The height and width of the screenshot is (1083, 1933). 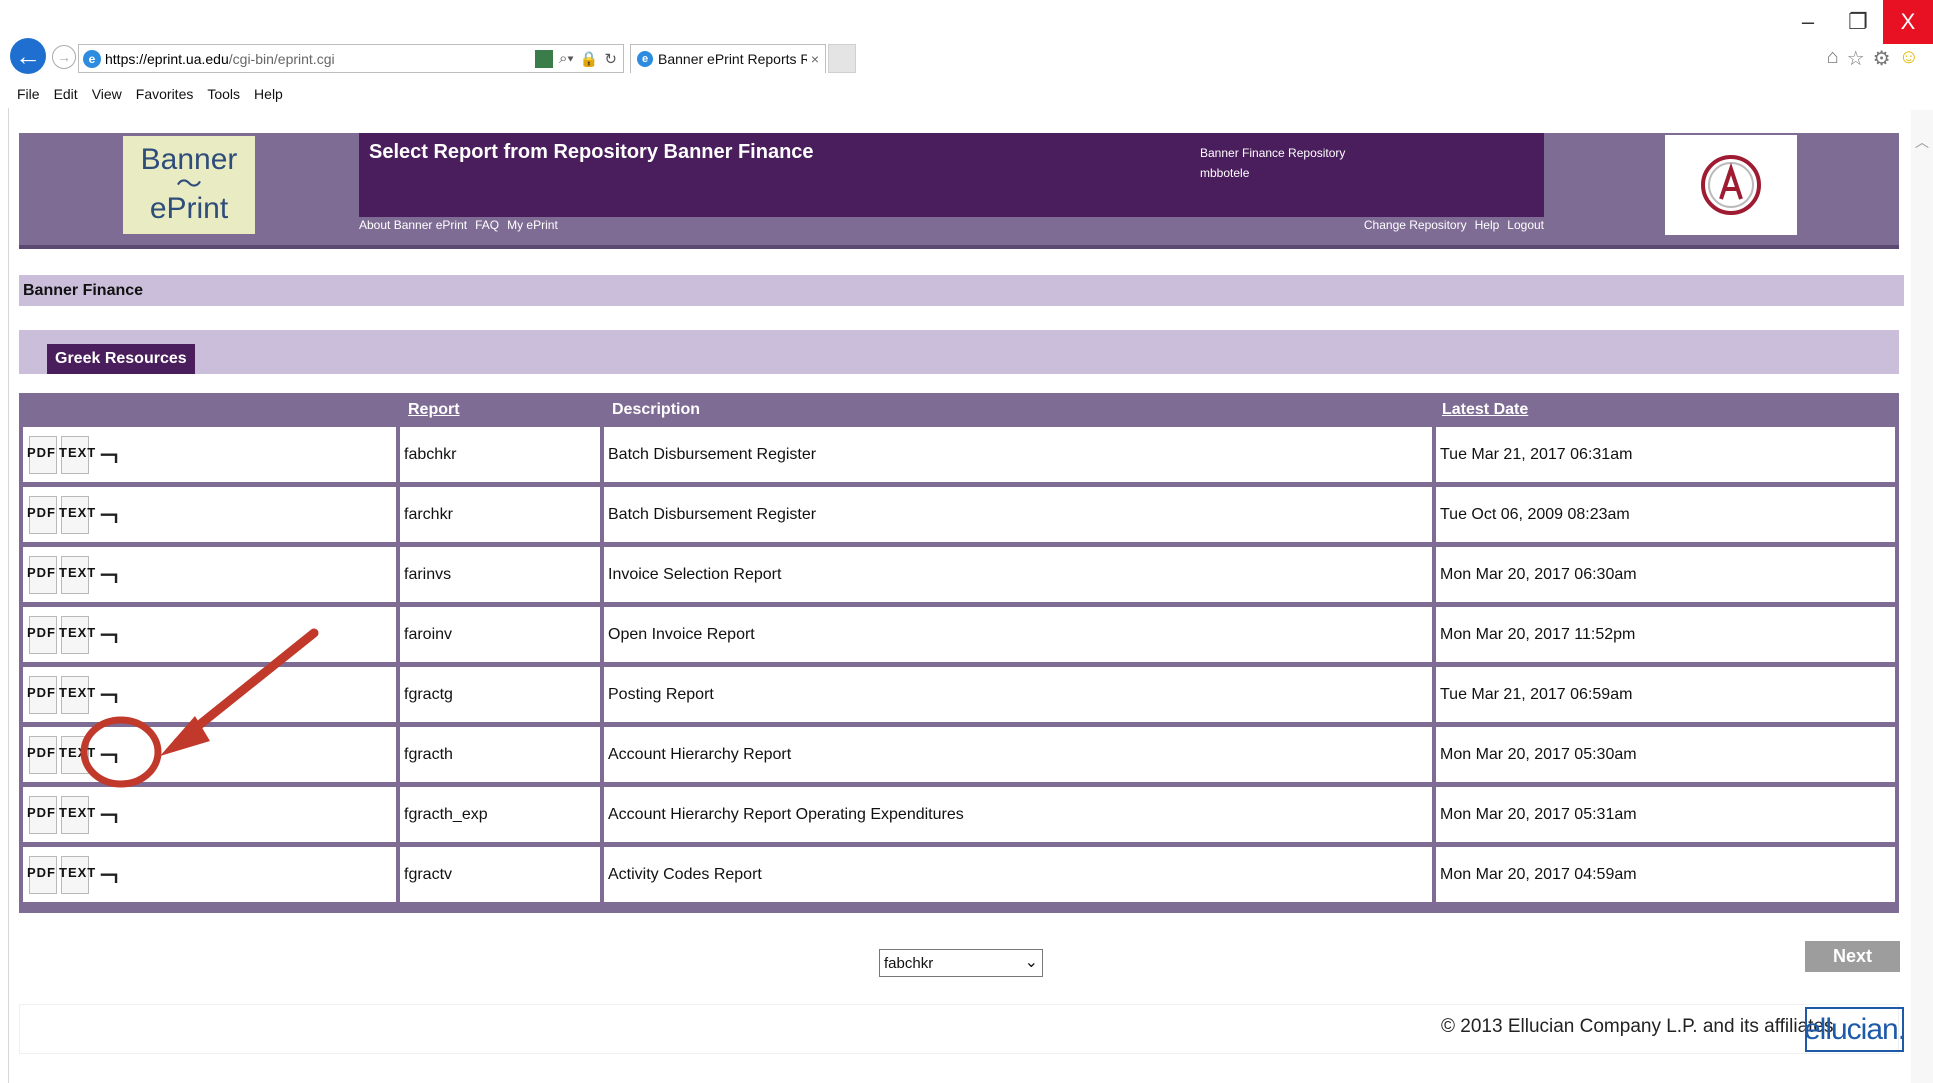 I want to click on header-right-links: Change Repository Help Logout, so click(x=1454, y=225).